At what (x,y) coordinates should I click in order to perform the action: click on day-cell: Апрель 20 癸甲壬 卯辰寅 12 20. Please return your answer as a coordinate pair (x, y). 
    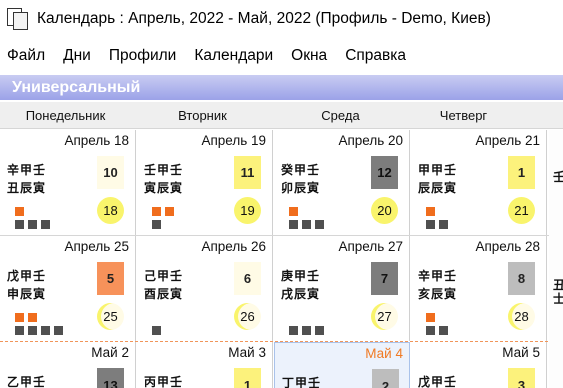
    Looking at the image, I should click on (342, 182).